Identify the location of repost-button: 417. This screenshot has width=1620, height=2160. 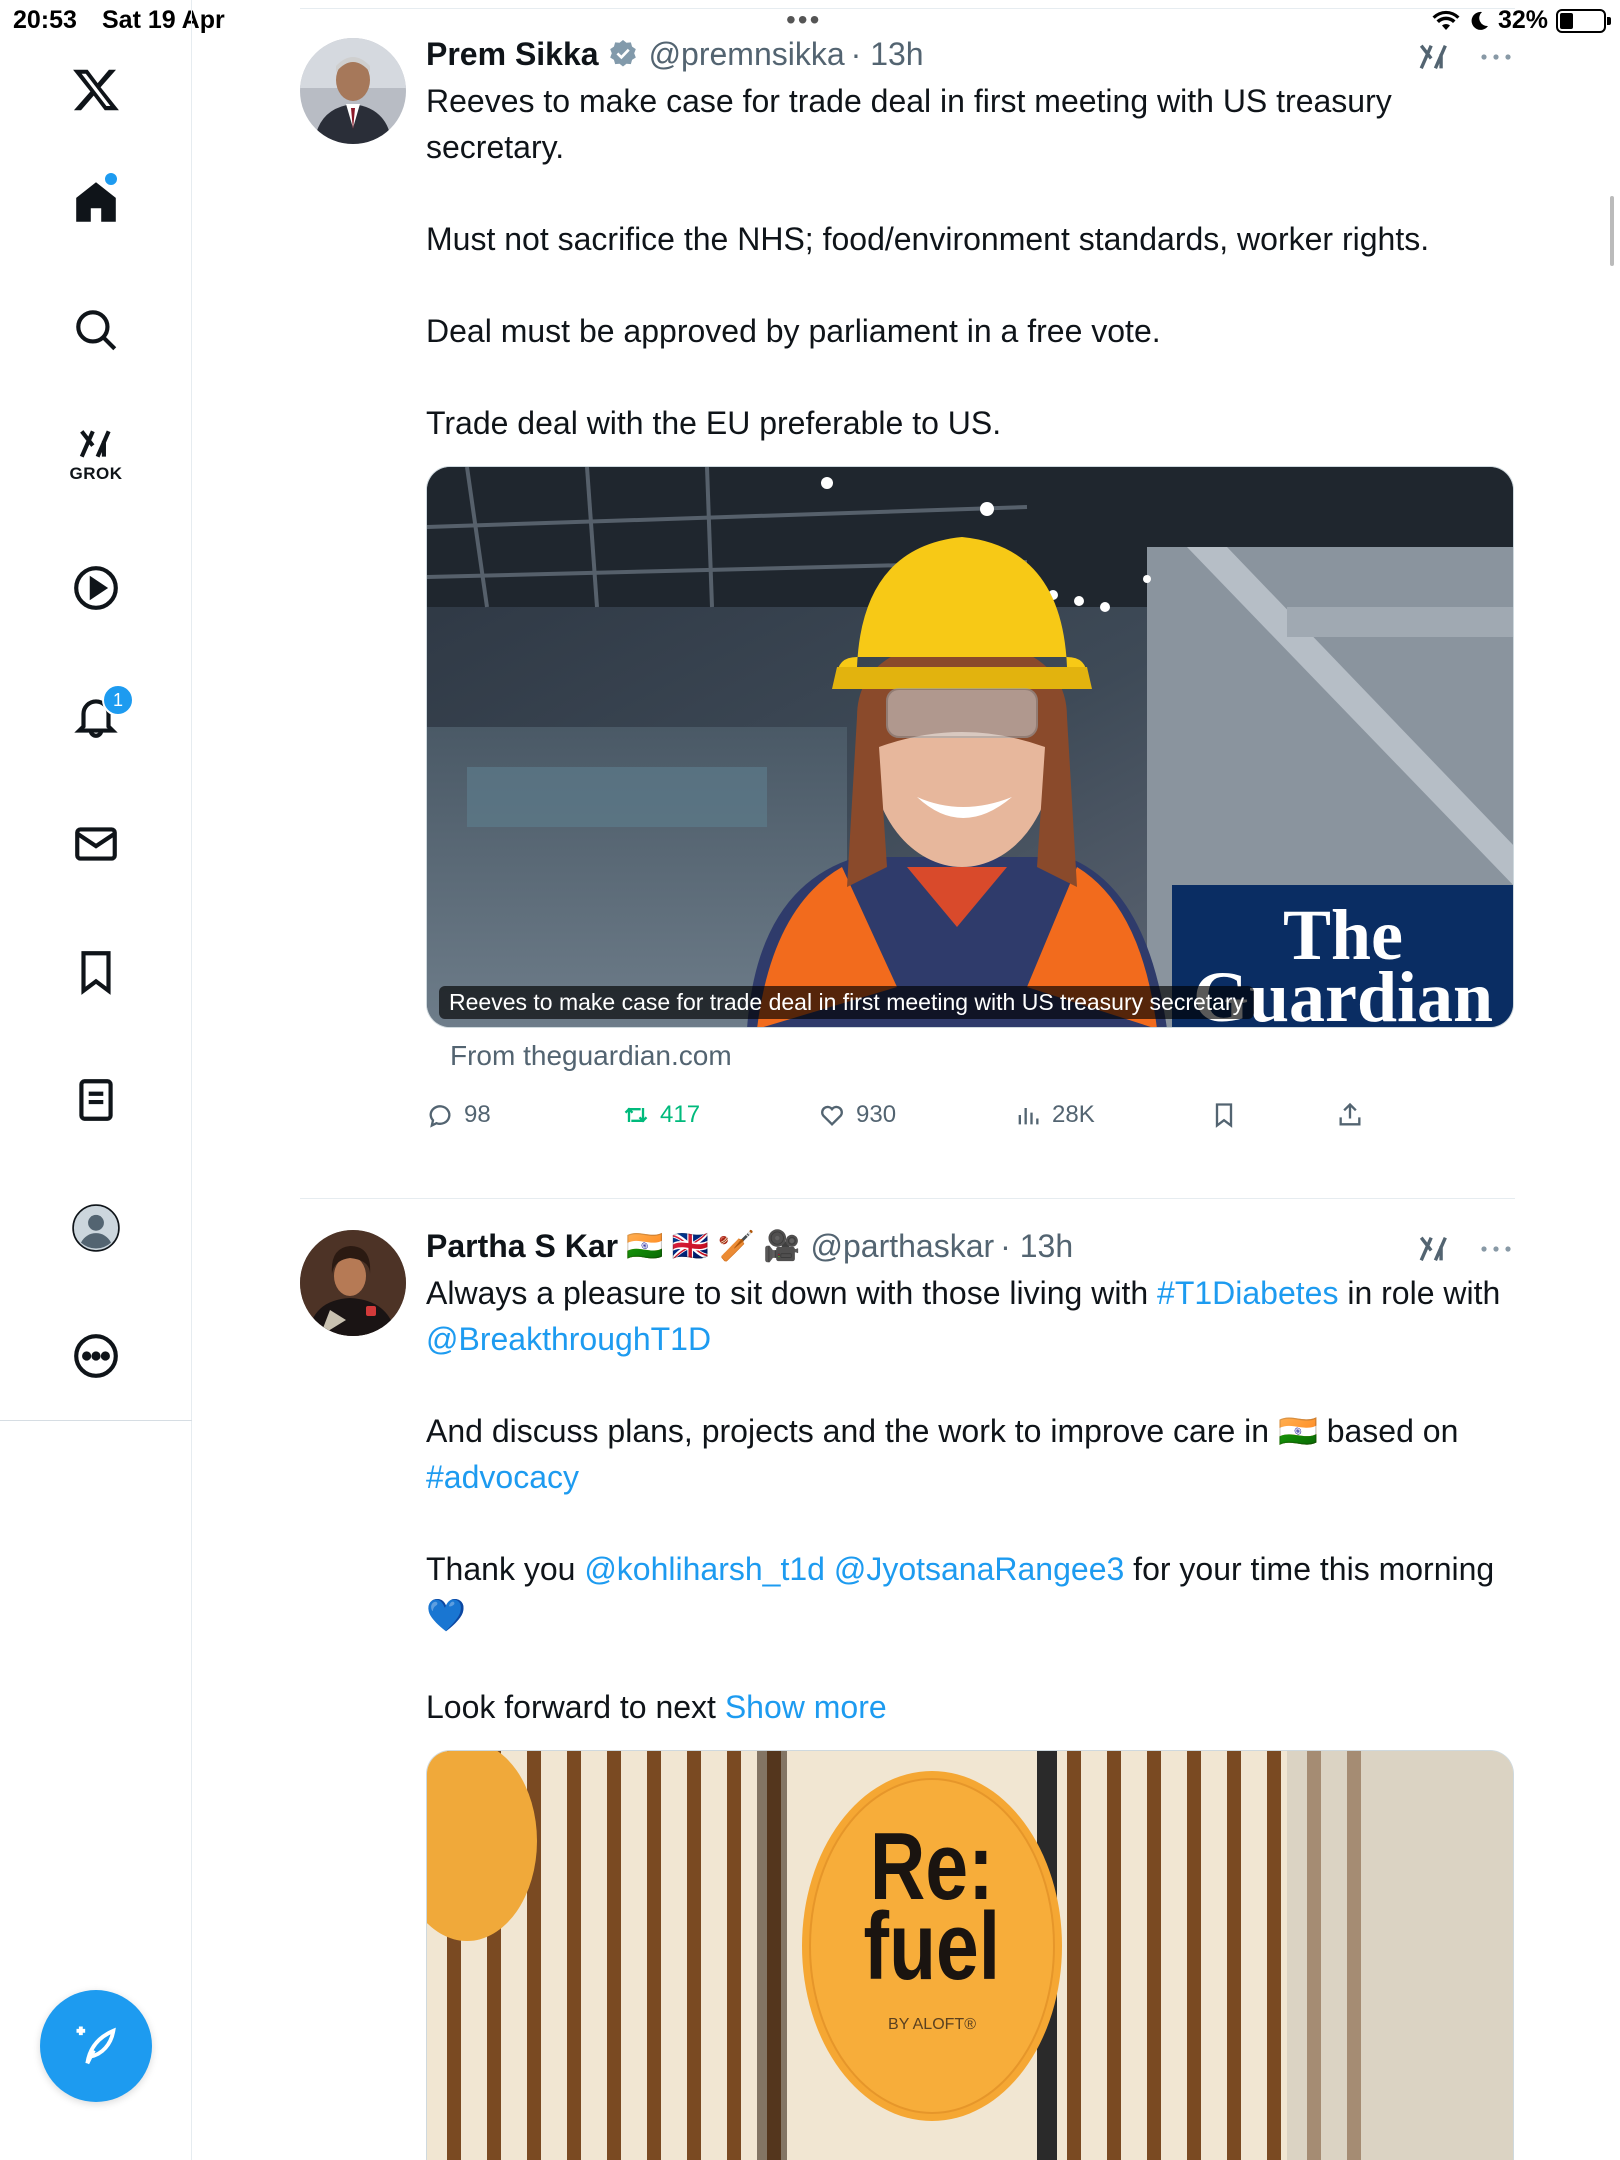
(720, 1115).